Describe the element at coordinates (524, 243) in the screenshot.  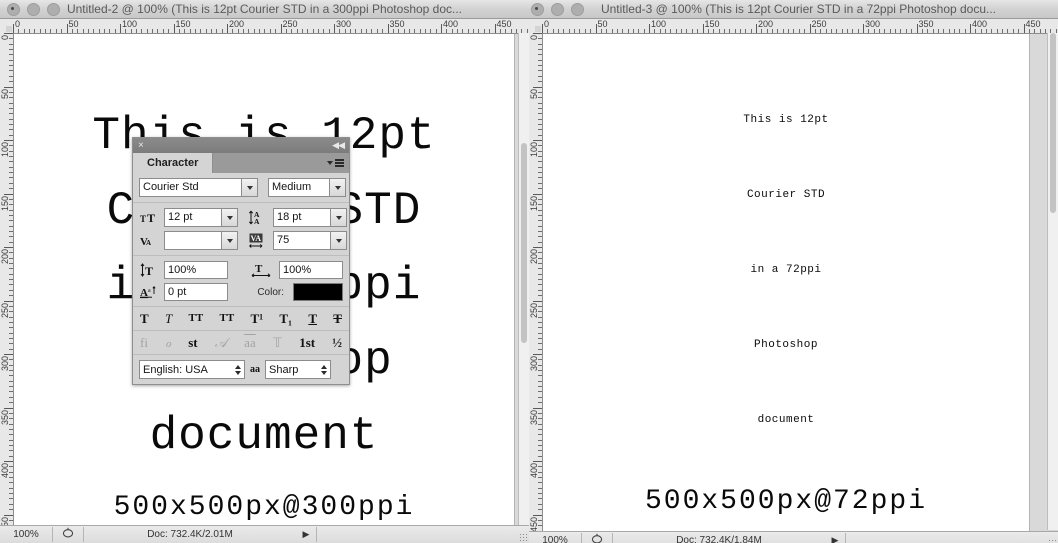
I see `vertical-scrollbar-thumb-left` at that location.